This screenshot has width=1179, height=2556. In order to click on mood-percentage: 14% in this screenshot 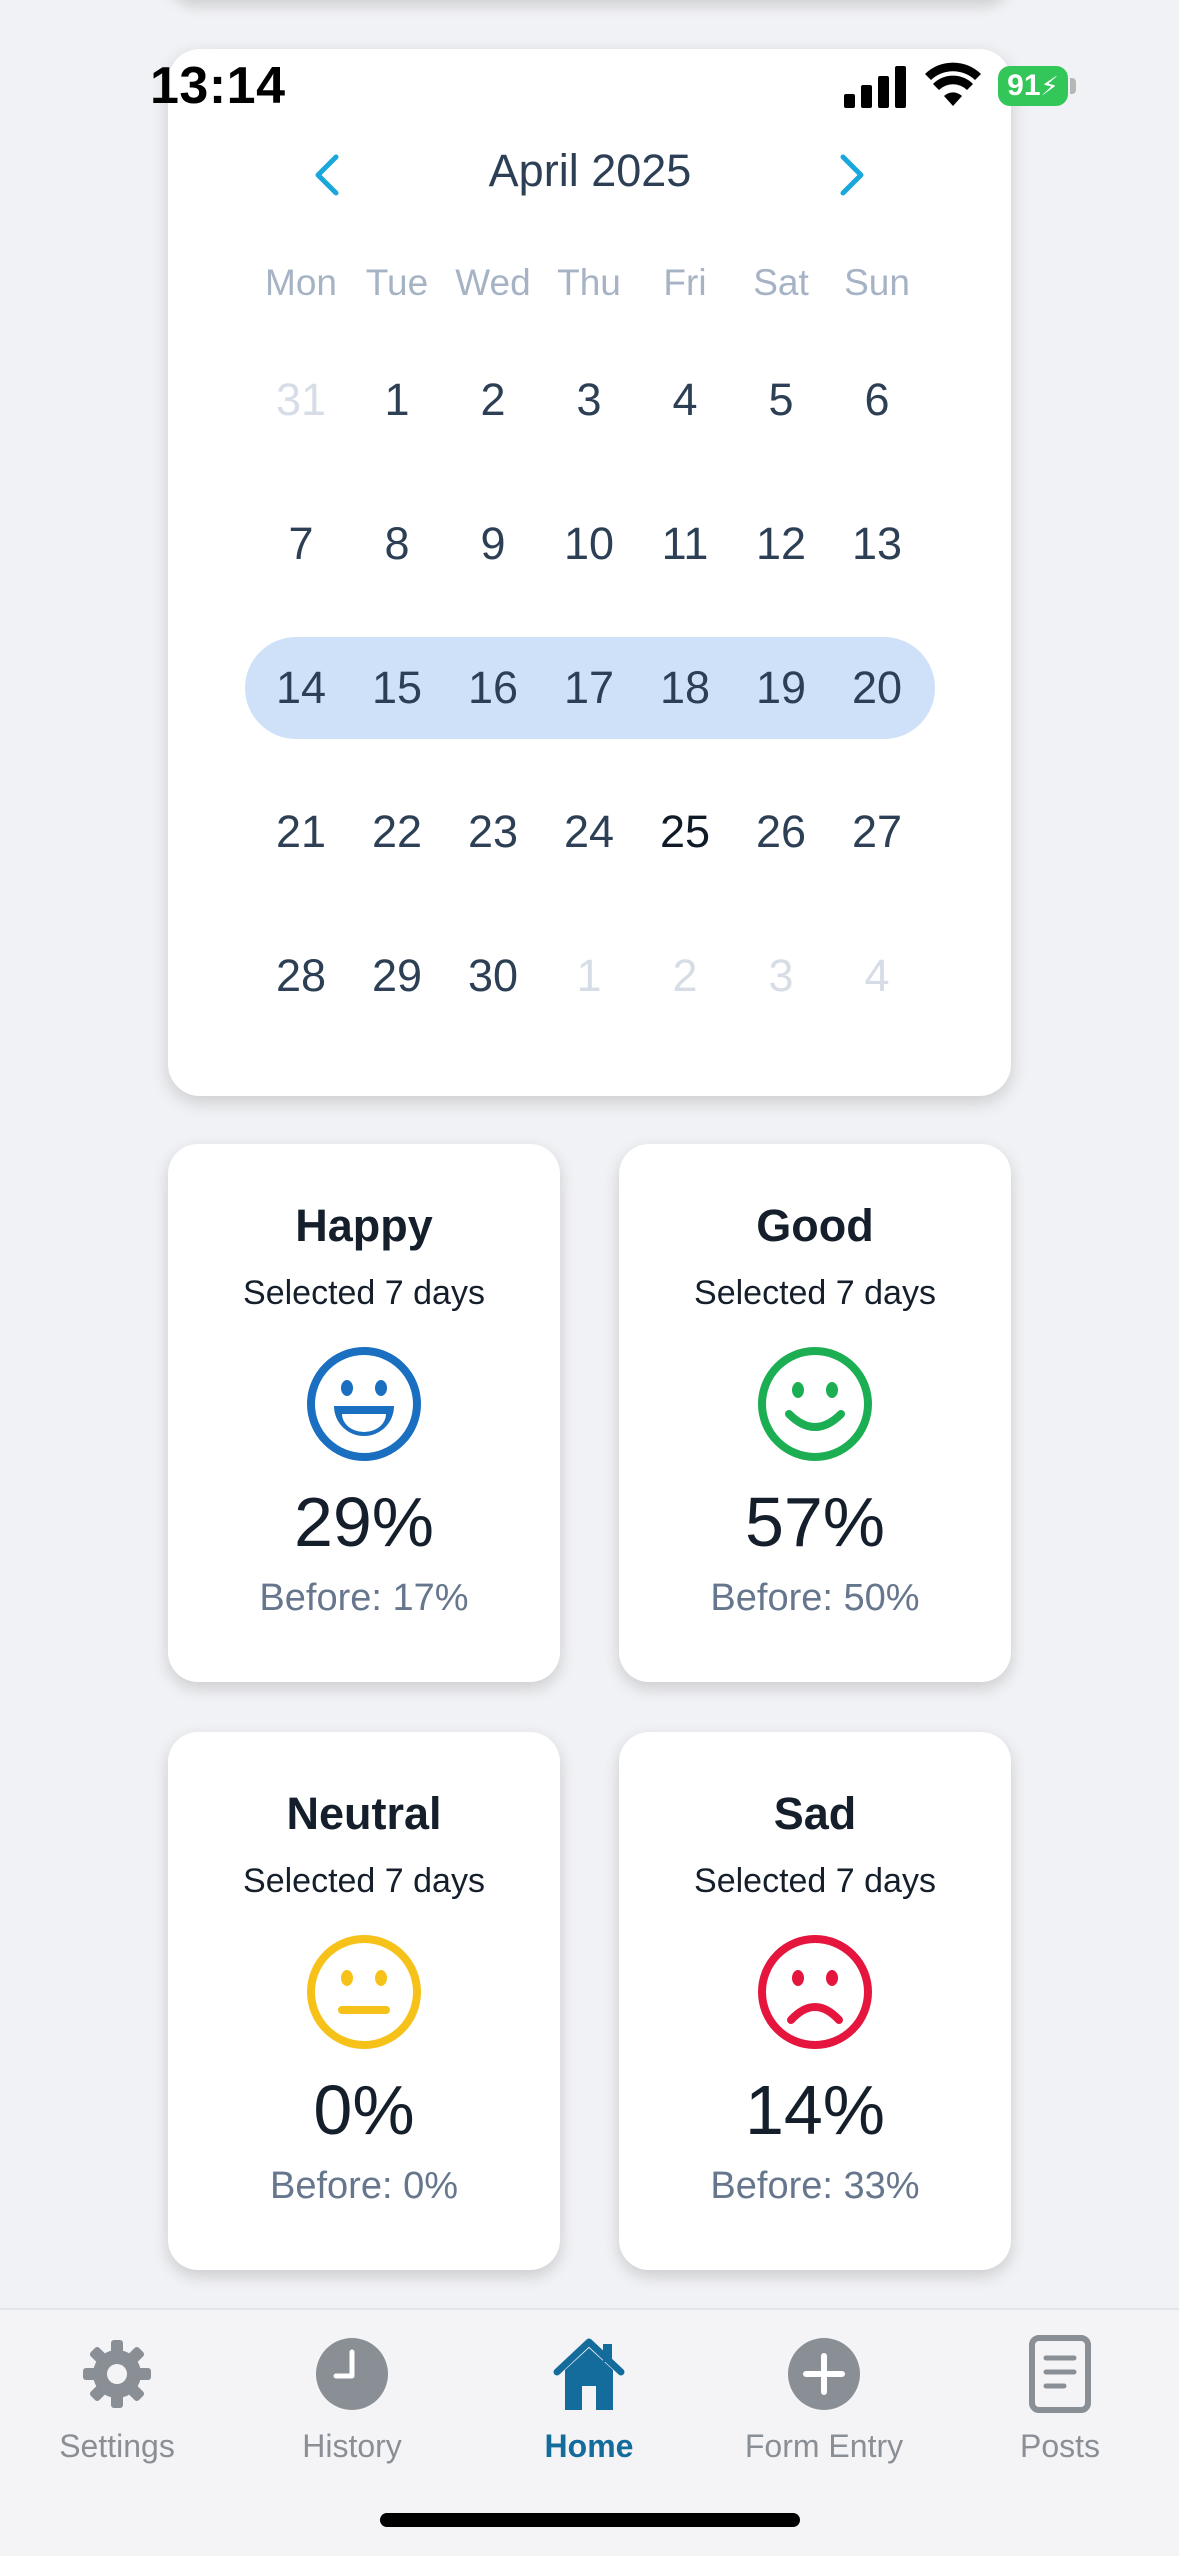, I will do `click(815, 2110)`.